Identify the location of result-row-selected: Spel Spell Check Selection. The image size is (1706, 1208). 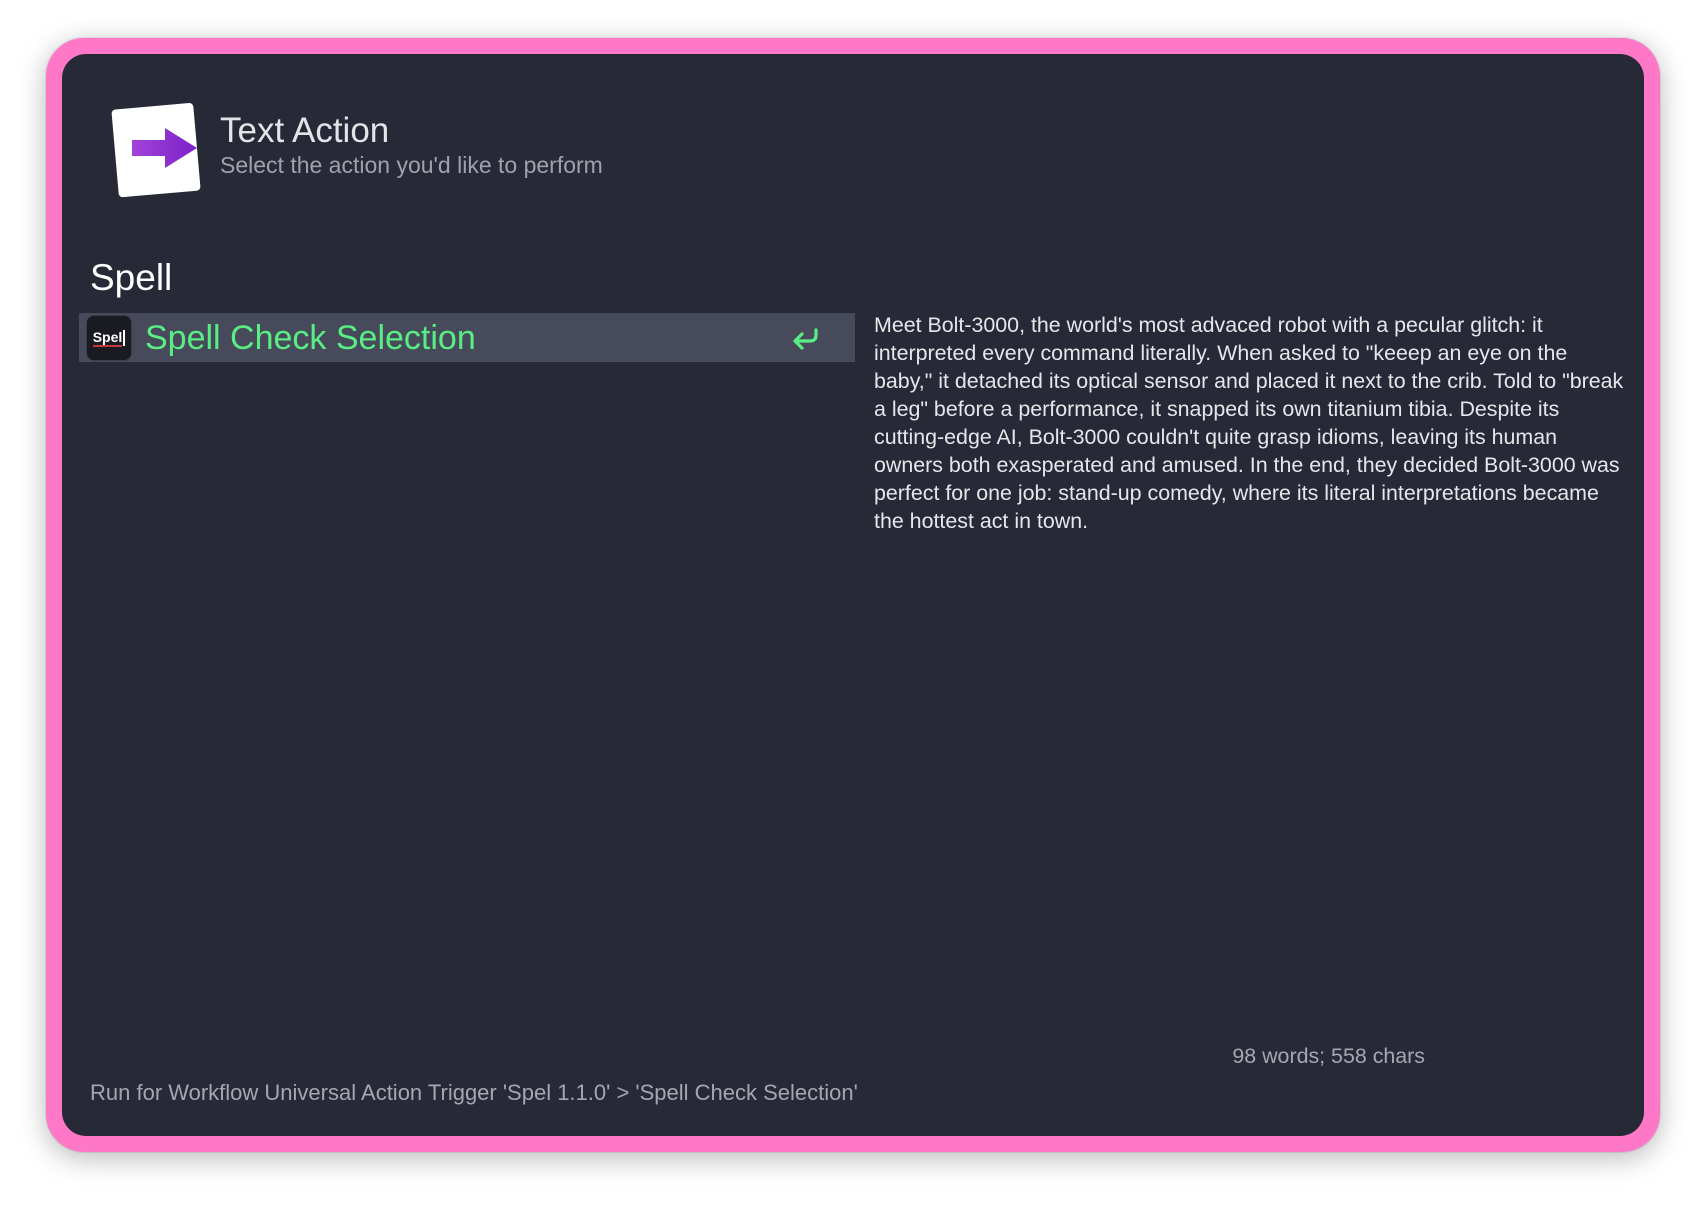
(467, 337).